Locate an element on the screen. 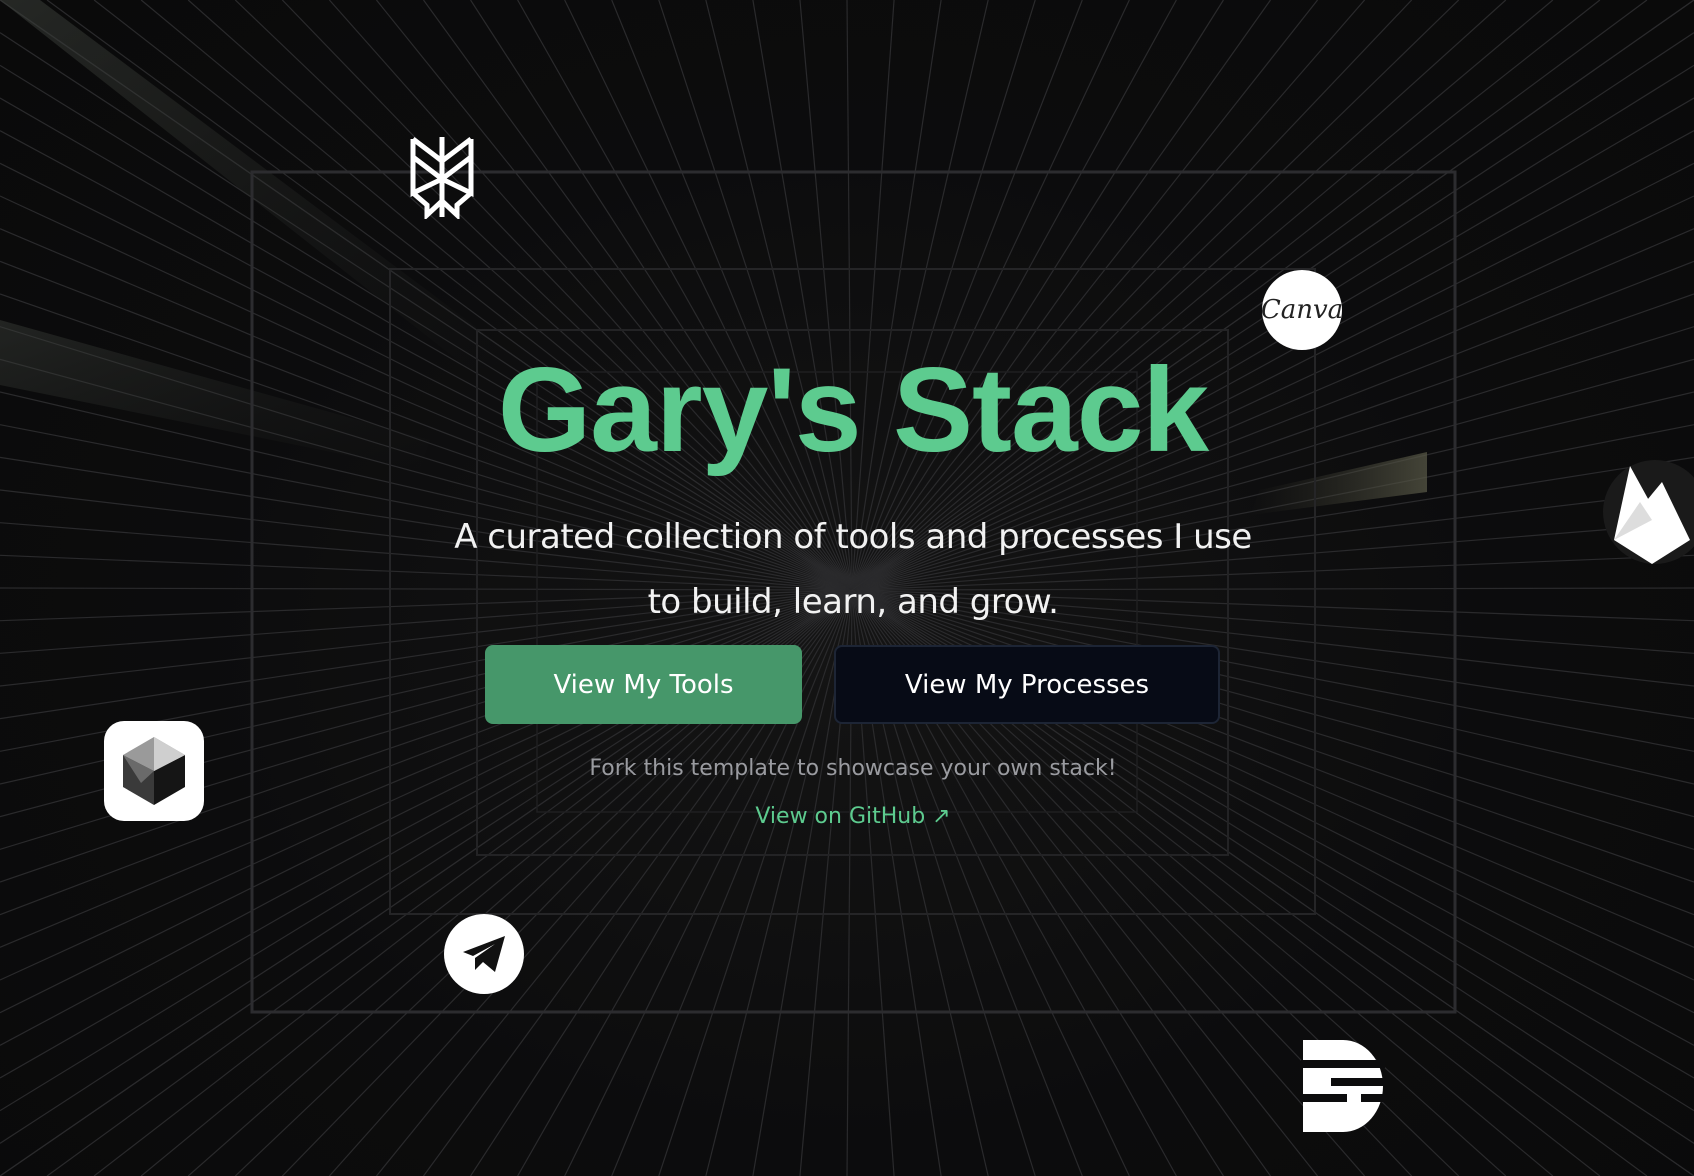  view-processes-button: View My Processes is located at coordinates (1027, 684).